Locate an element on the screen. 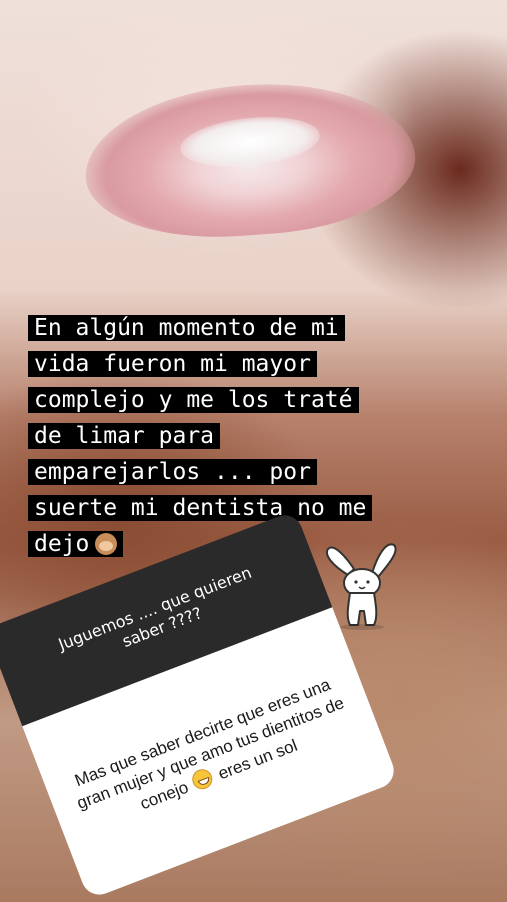 The height and width of the screenshot is (902, 507). caption-line: En algún momento de mi is located at coordinates (186, 328).